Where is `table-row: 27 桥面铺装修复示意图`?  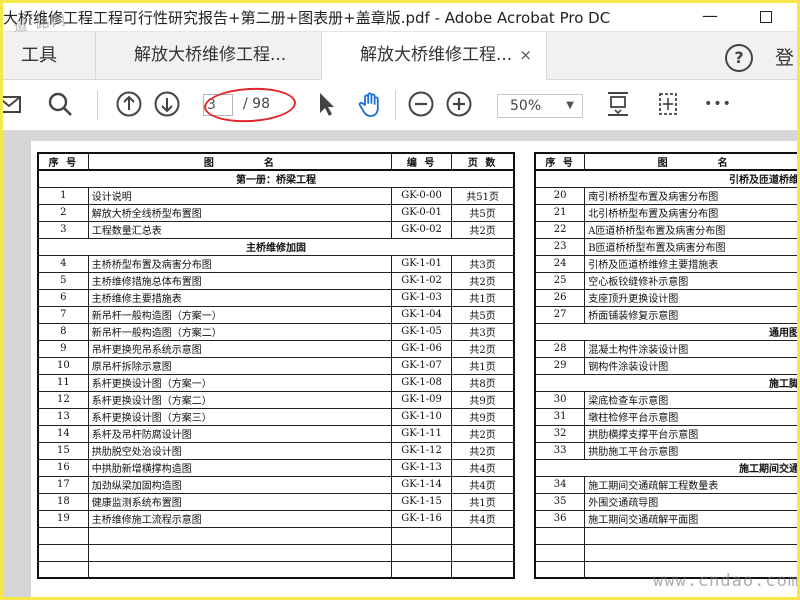 table-row: 27 桥面铺装修复示意图 is located at coordinates (665, 314).